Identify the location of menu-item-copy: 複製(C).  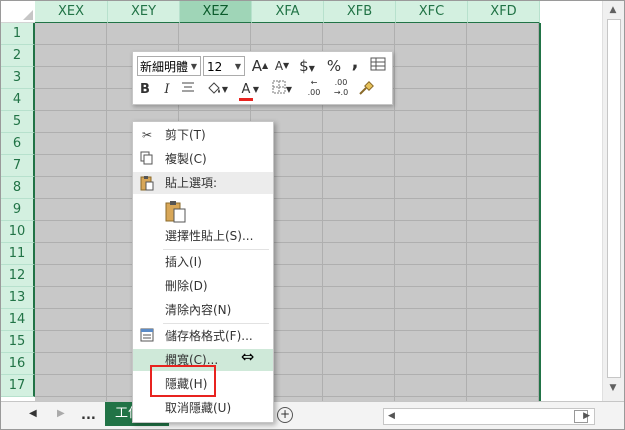
(203, 159).